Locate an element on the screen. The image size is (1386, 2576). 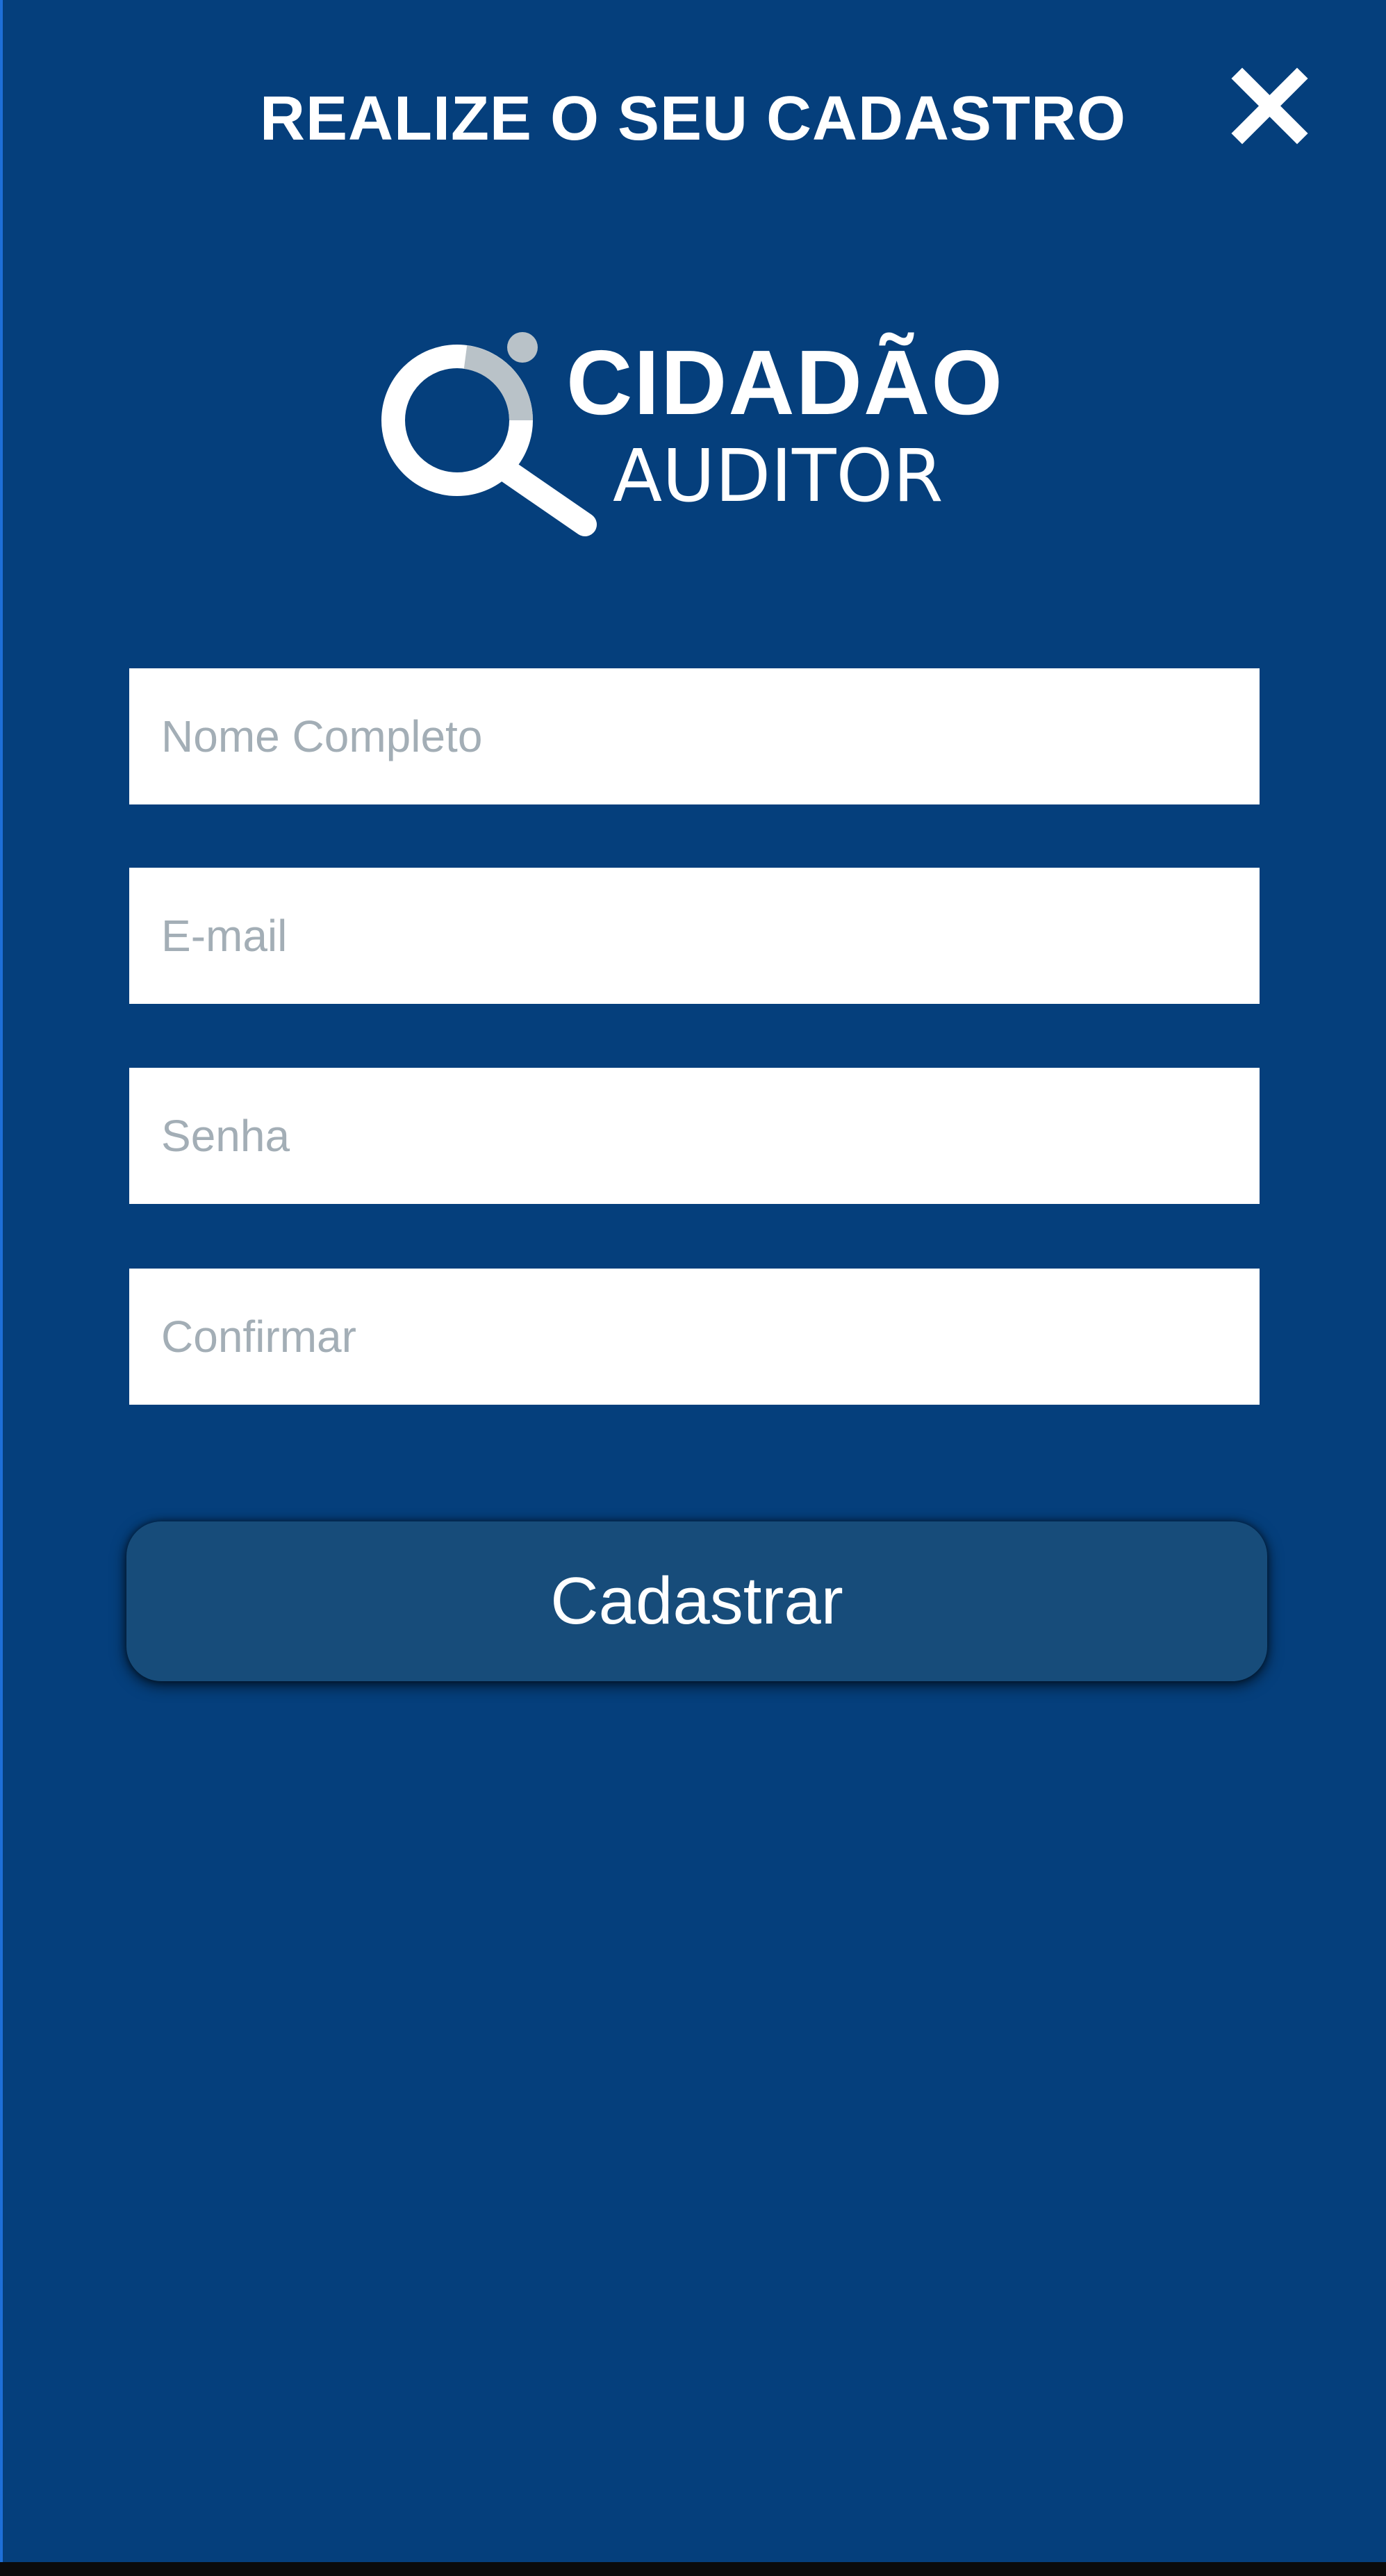
password-input is located at coordinates (695, 1136).